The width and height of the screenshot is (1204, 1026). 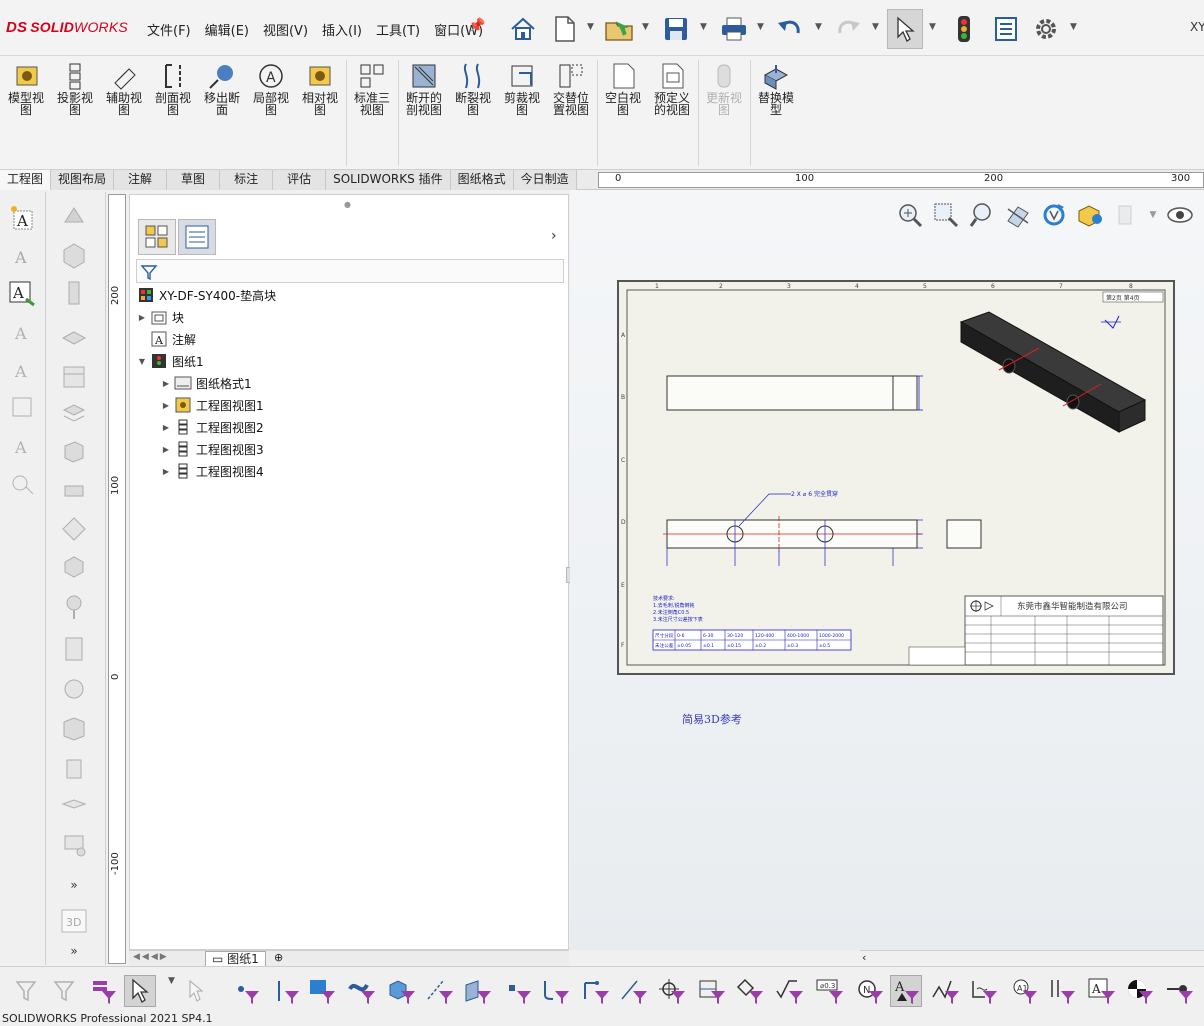 I want to click on tree-item-drawing-view1: ▶ 工程图视图1, so click(x=212, y=405).